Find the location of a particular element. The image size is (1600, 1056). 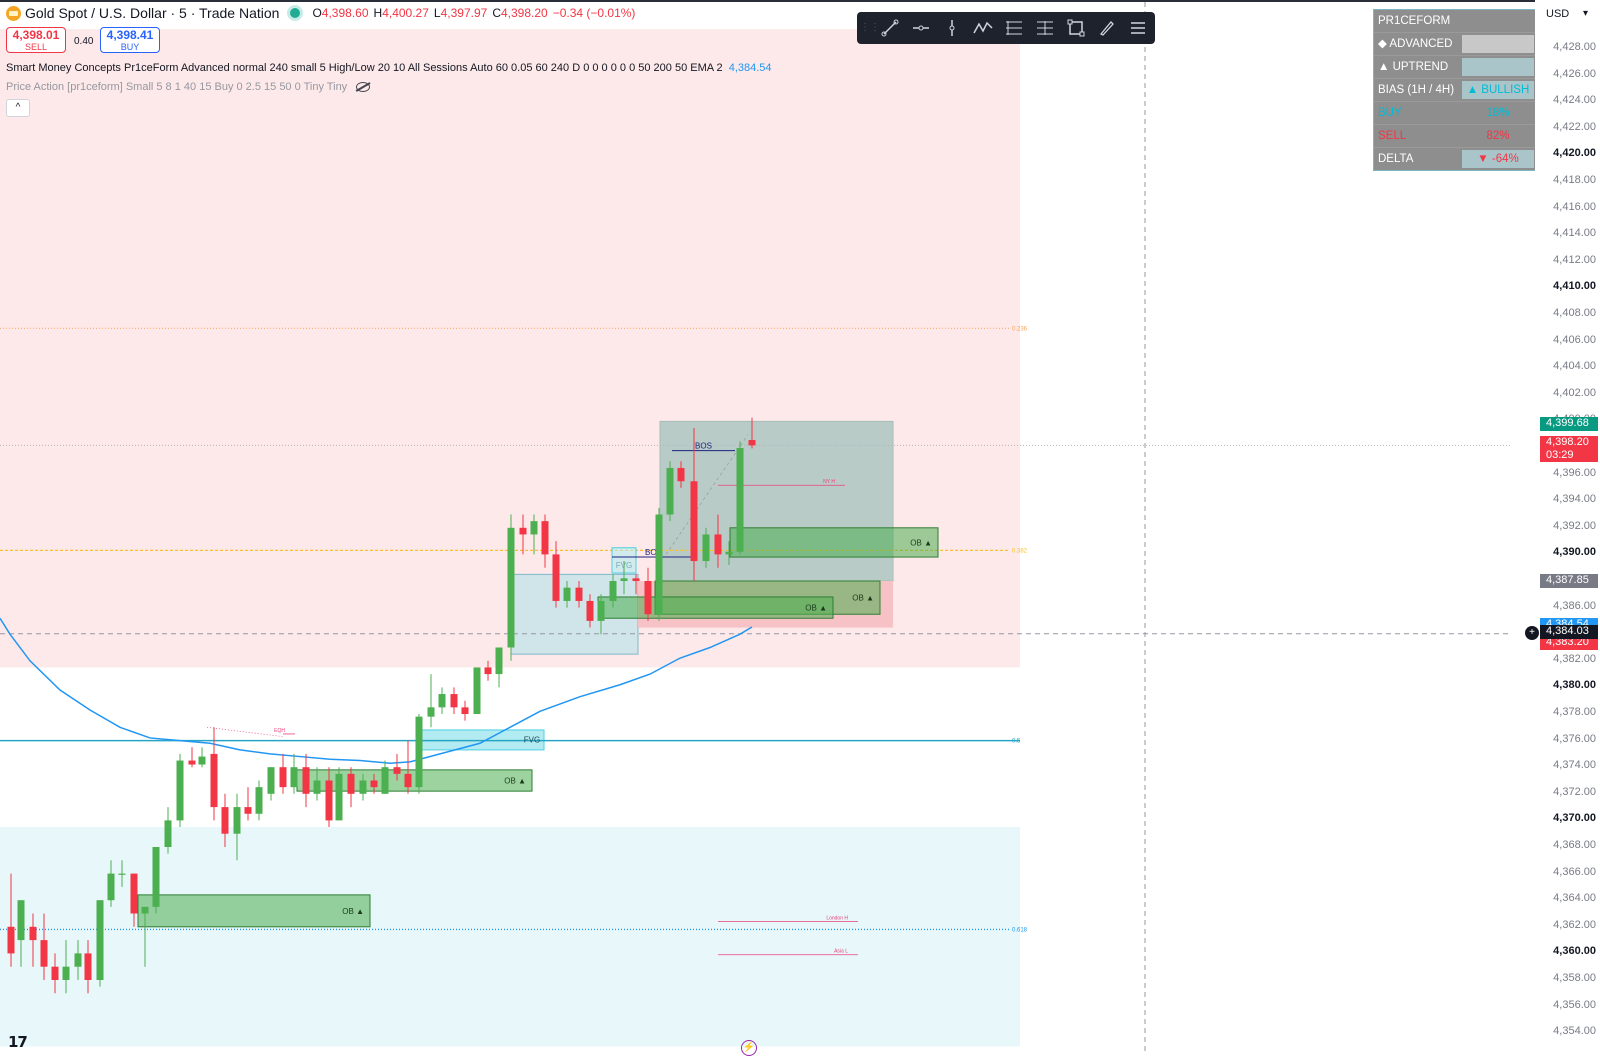

signal-label: ▲ UPTREND is located at coordinates (1413, 67).